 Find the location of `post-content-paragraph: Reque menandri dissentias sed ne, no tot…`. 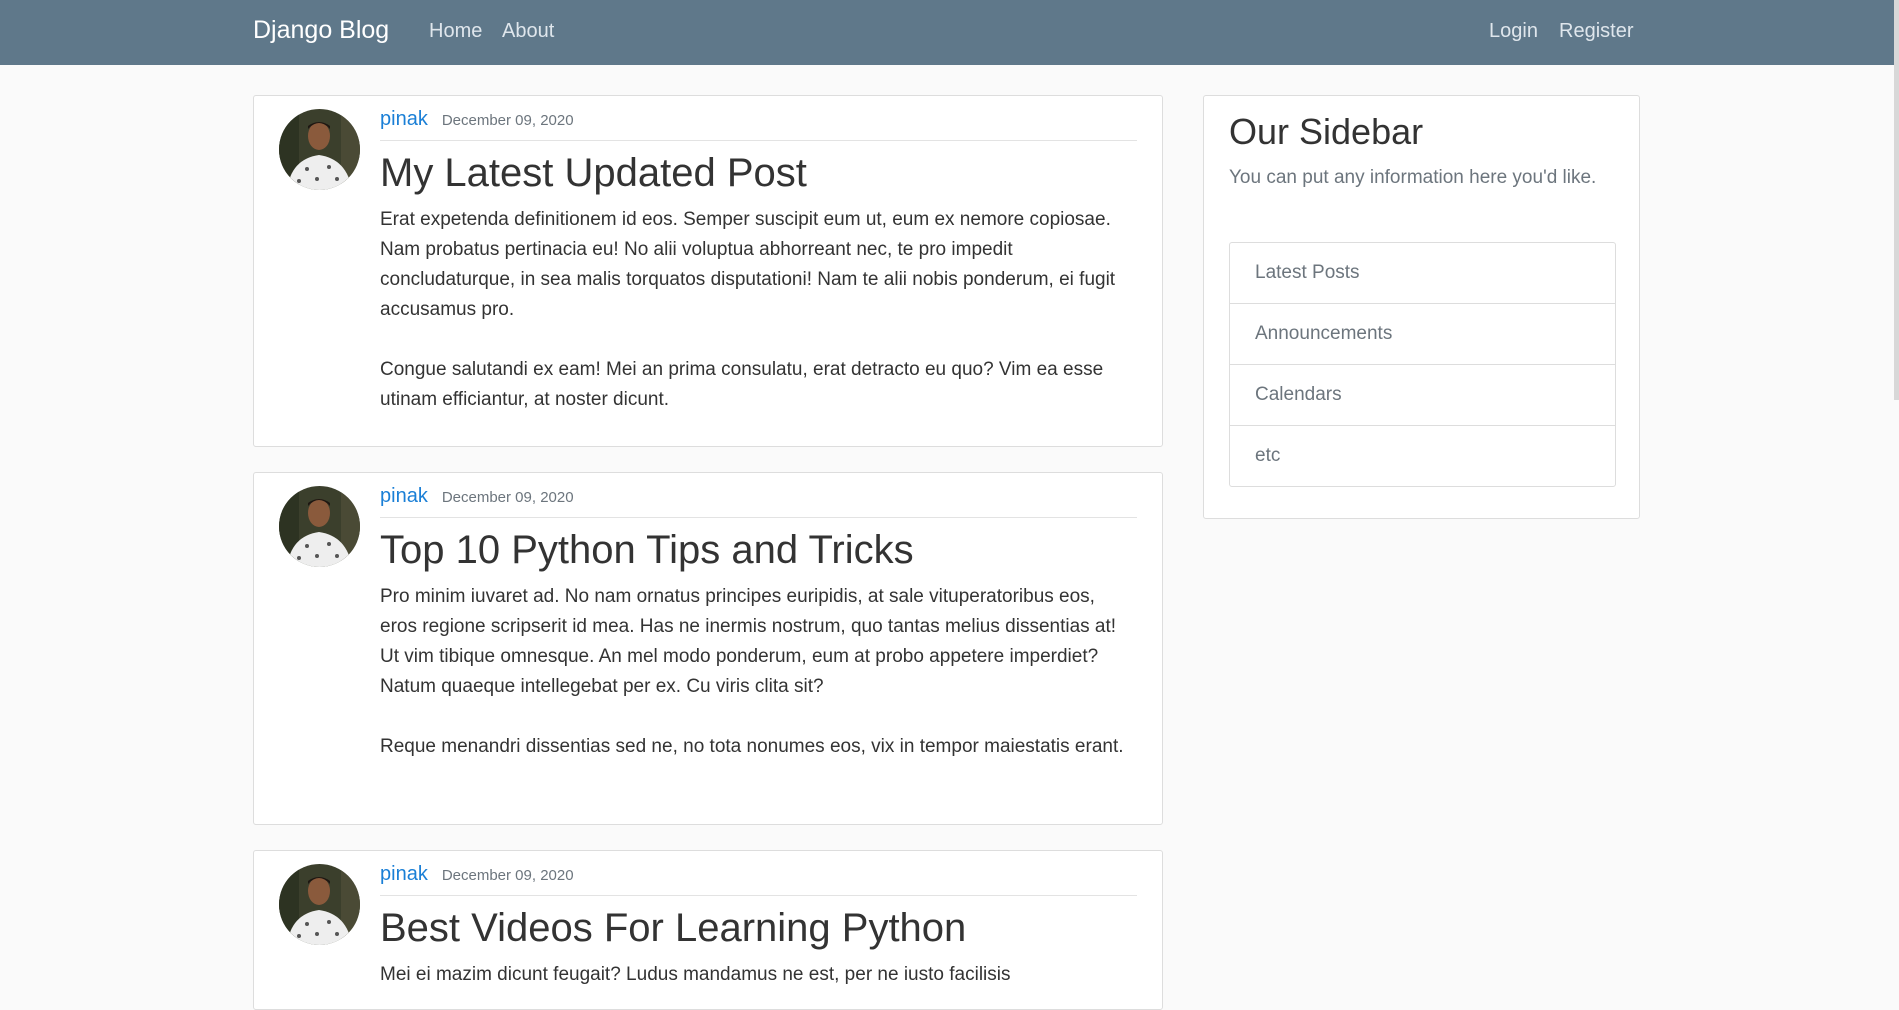

post-content-paragraph: Reque menandri dissentias sed ne, no tot… is located at coordinates (752, 746).